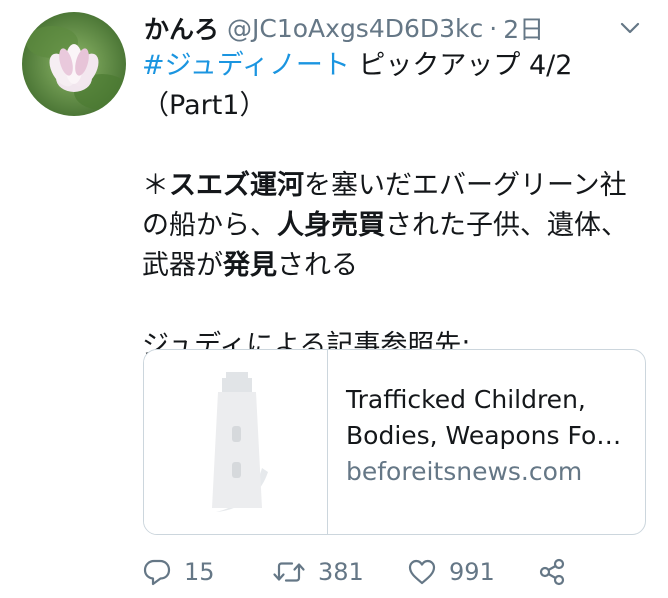 Image resolution: width=668 pixels, height=598 pixels. I want to click on tweet-actions: 15 381 991, so click(397, 572).